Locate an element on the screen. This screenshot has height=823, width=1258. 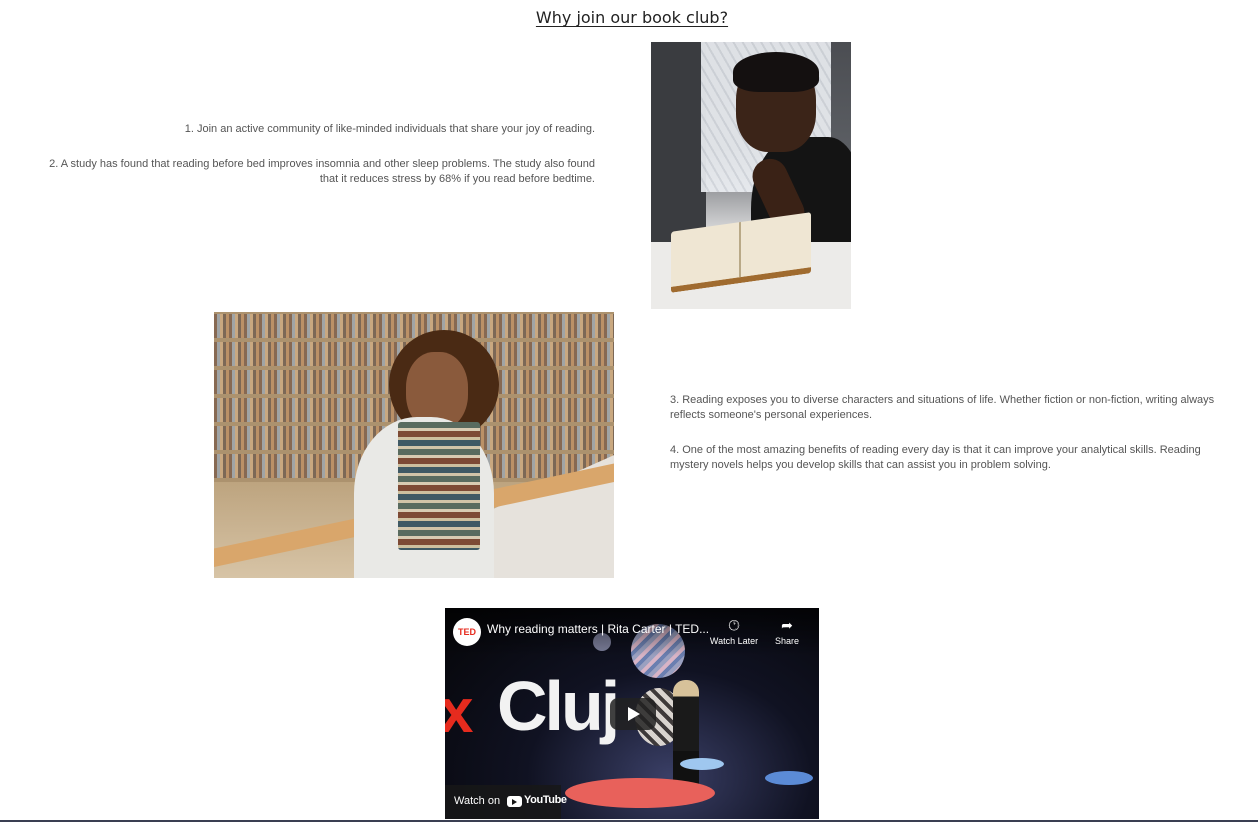
stage-city-text: Cluj is located at coordinates (558, 706).